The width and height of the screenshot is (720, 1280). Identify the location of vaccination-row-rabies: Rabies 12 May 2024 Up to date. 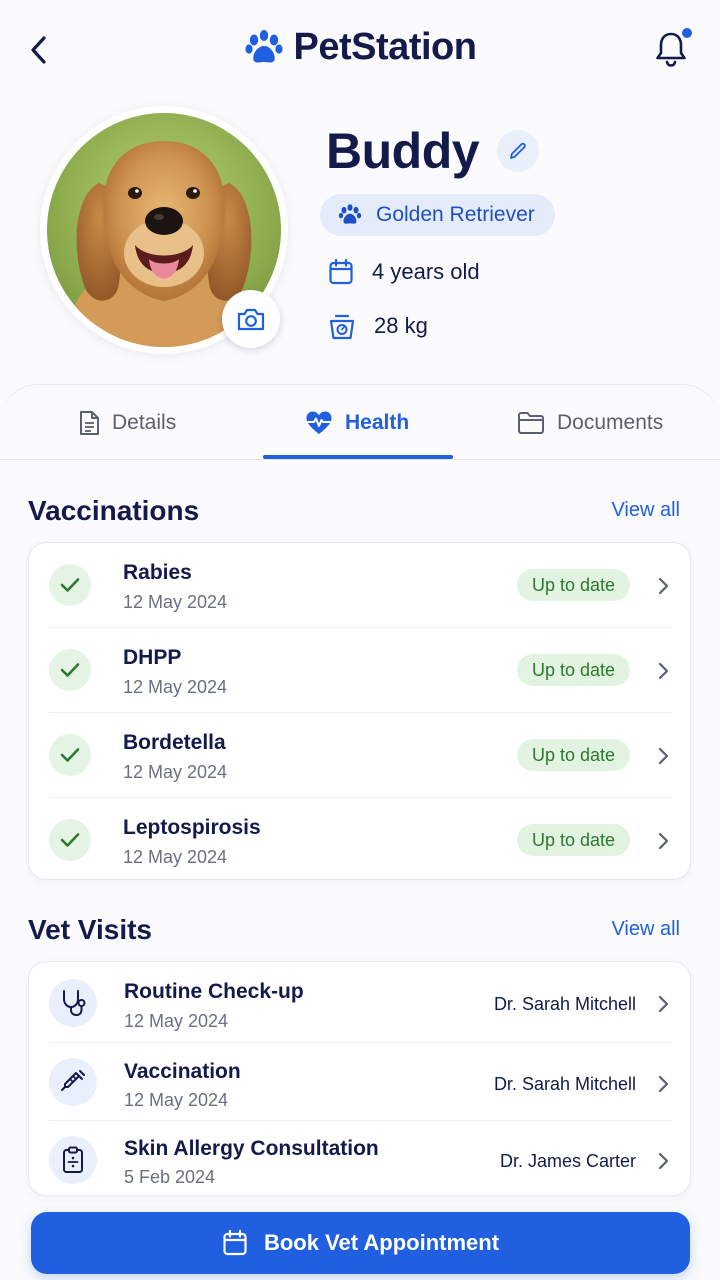
(360, 585).